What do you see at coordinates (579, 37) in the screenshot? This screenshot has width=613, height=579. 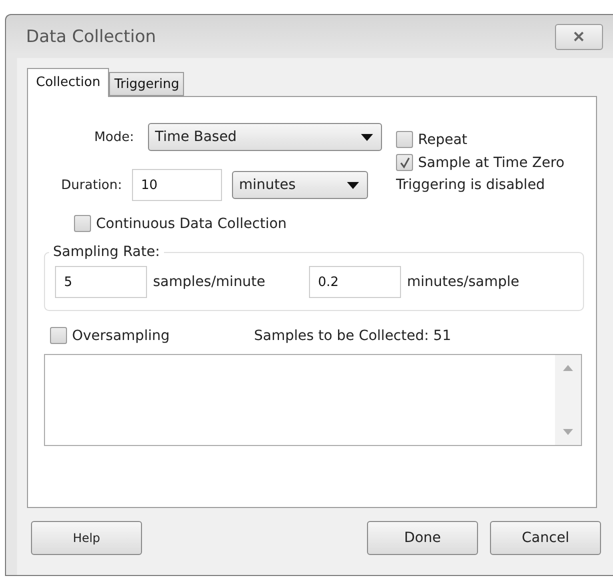 I see `close-button: ✕` at bounding box center [579, 37].